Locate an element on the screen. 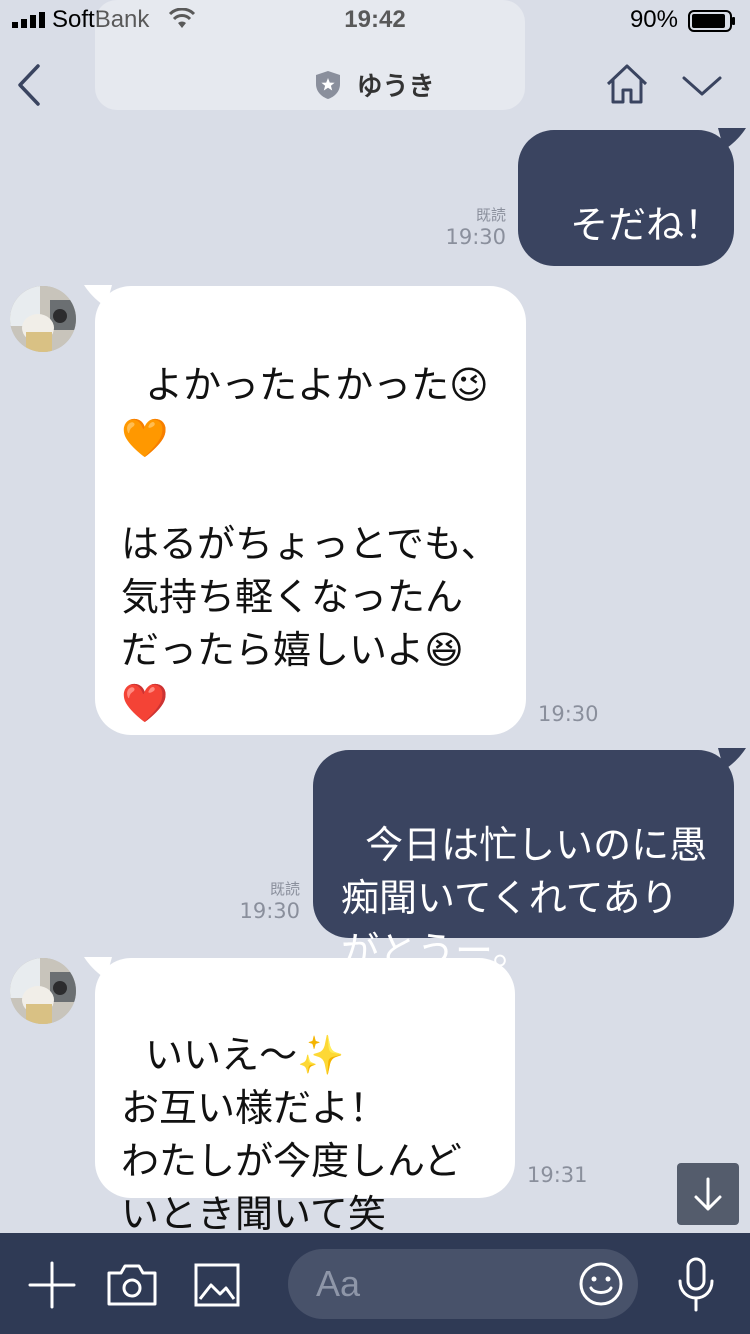 This screenshot has height=1334, width=750. arrow-down-icon is located at coordinates (708, 1194).